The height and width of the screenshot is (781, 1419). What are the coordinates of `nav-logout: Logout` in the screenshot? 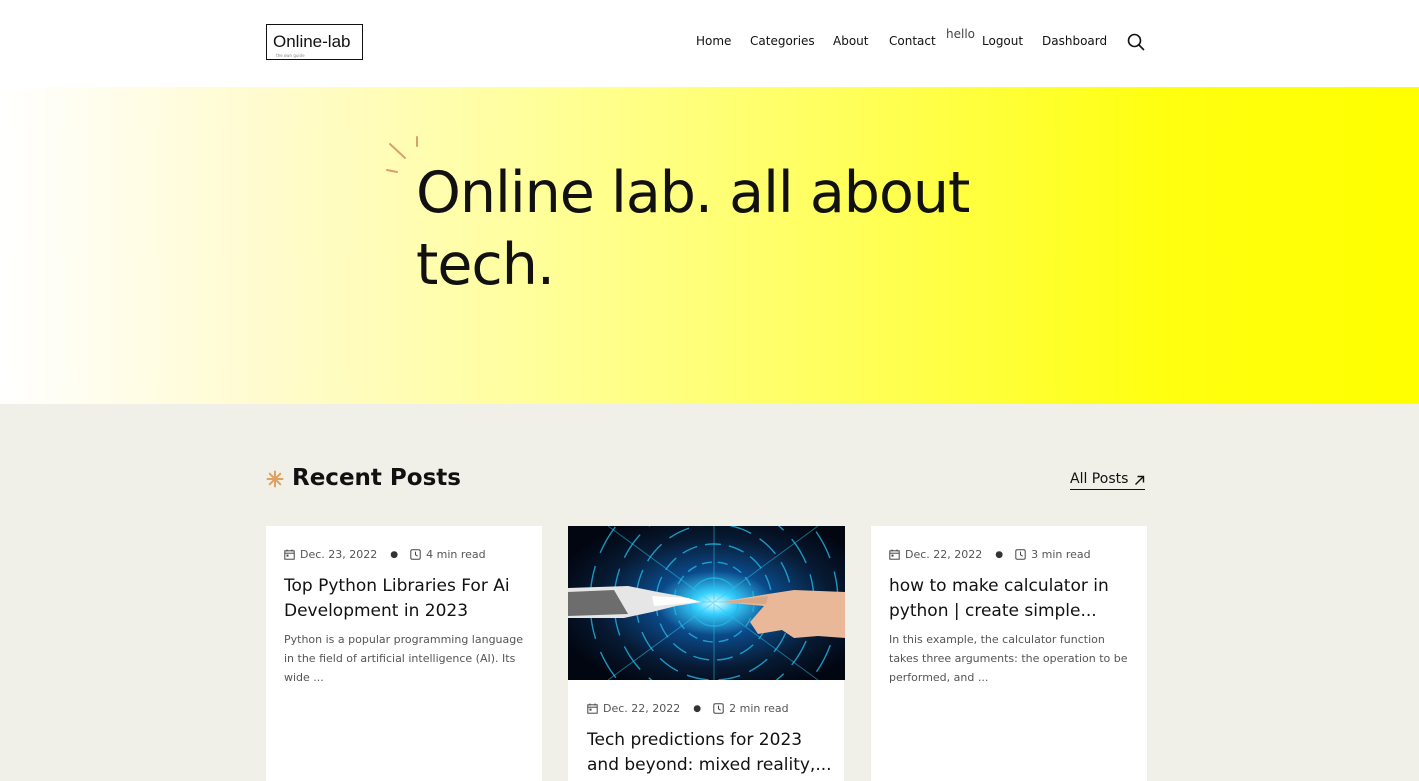 It's located at (1002, 41).